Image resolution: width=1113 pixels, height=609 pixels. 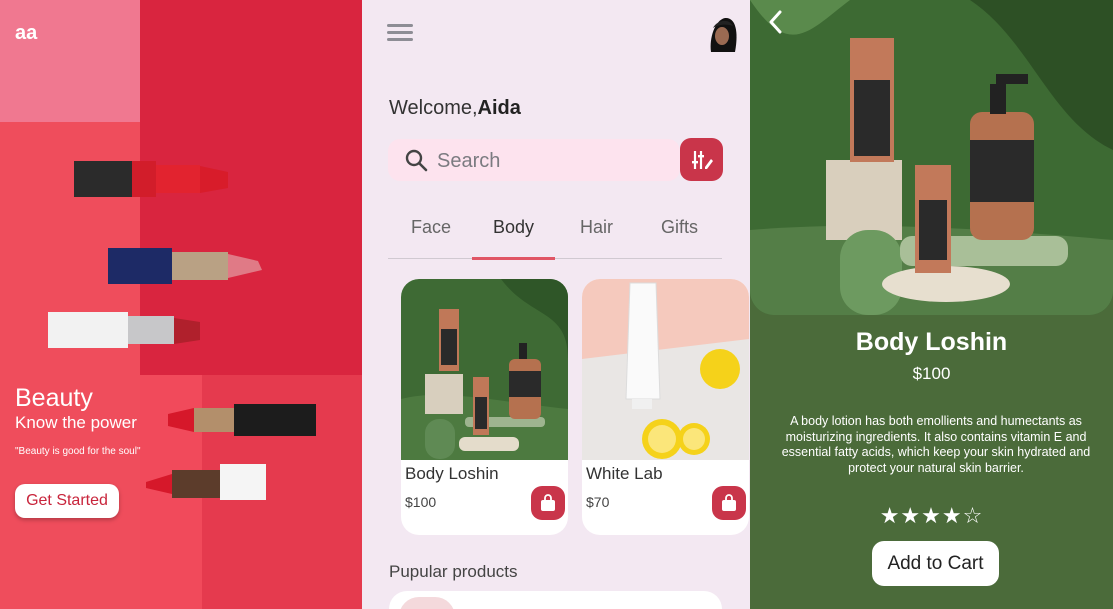 What do you see at coordinates (555, 237) in the screenshot?
I see `category-tabs: Face Body Hair Gifts` at bounding box center [555, 237].